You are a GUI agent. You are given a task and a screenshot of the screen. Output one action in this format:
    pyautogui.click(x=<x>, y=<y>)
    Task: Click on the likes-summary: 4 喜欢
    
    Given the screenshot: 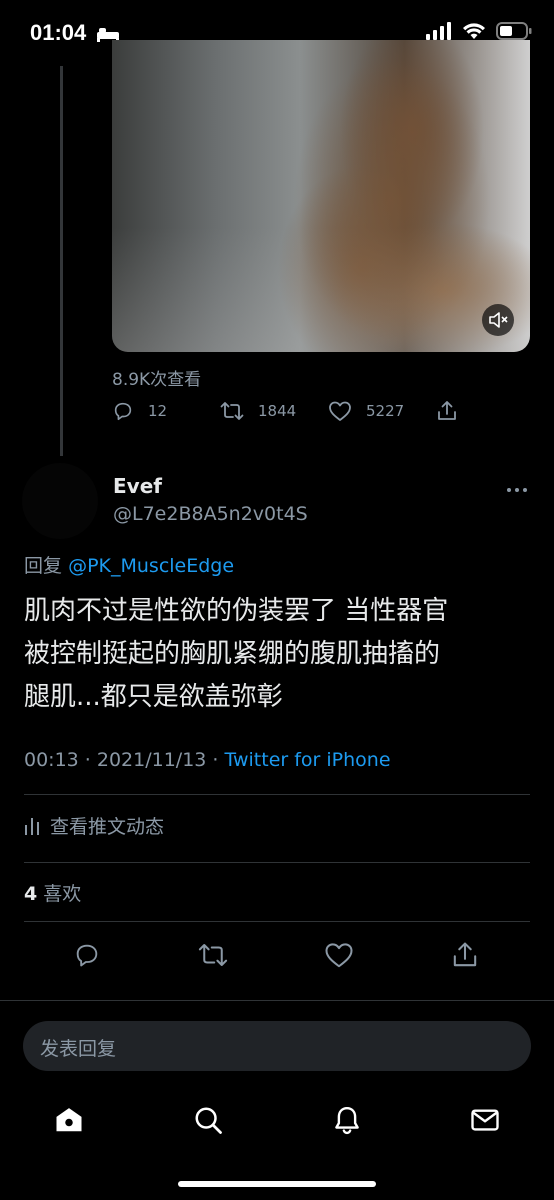 What is the action you would take?
    pyautogui.click(x=52, y=892)
    